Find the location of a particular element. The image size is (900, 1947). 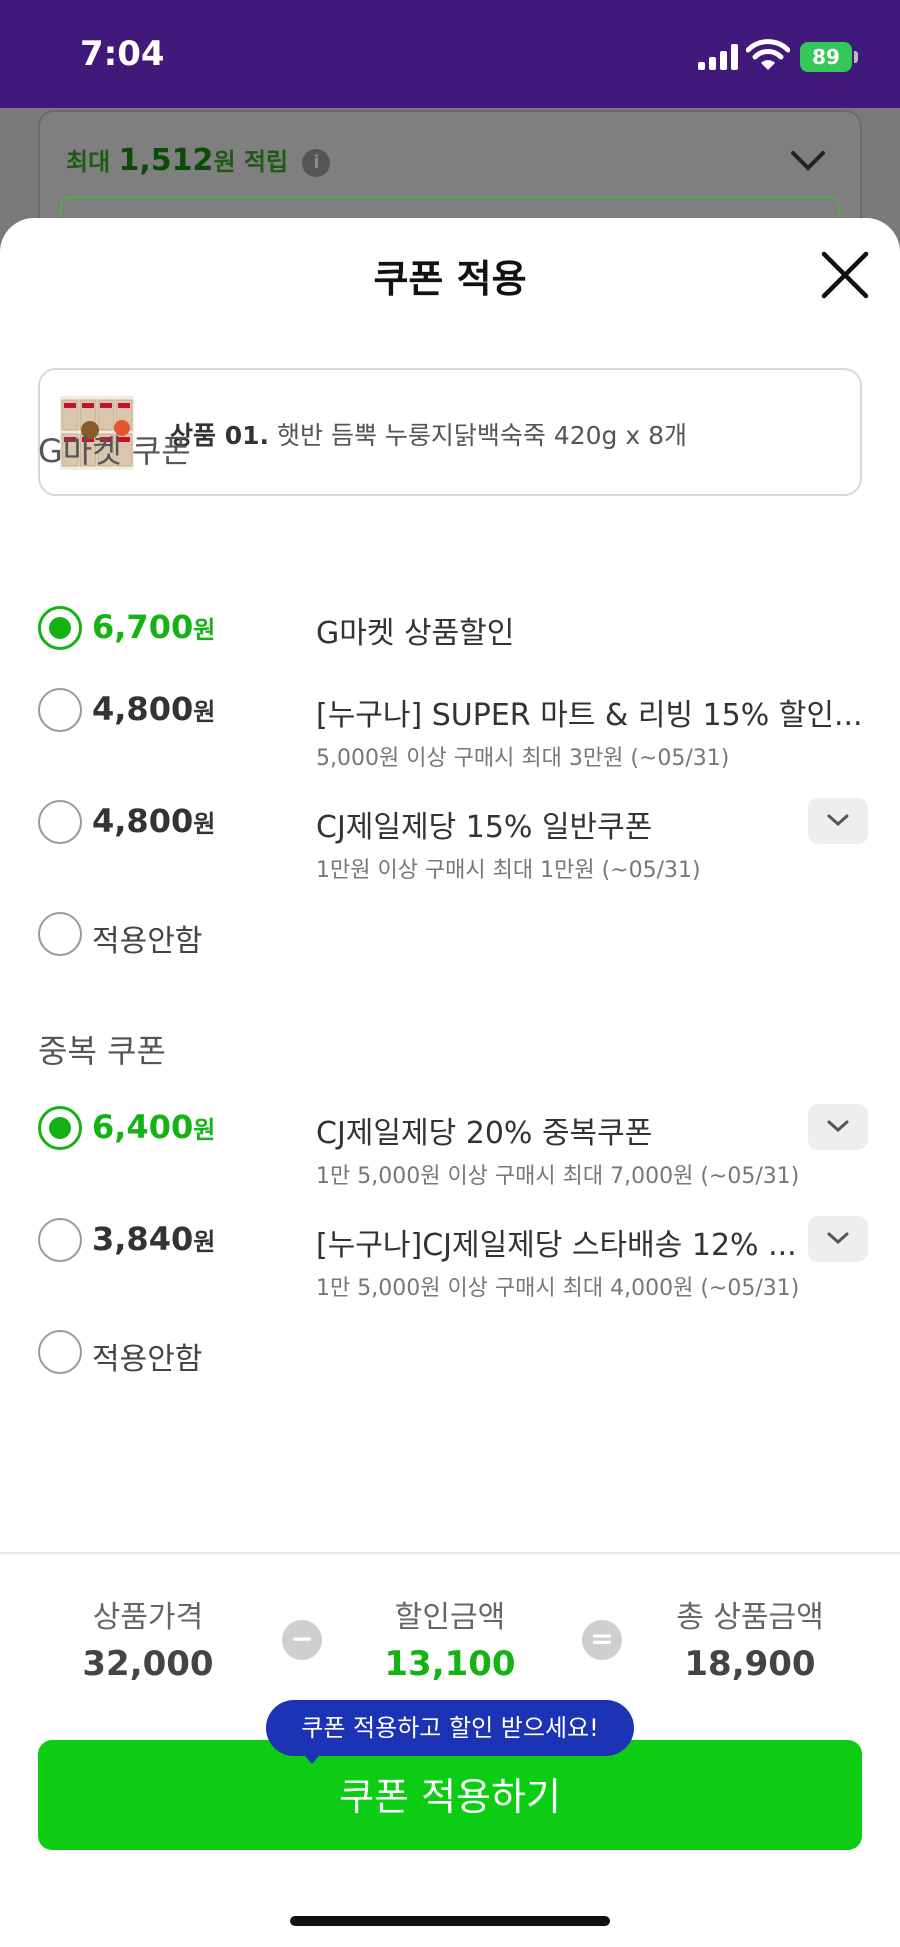

price-value: 32,000 is located at coordinates (148, 1664).